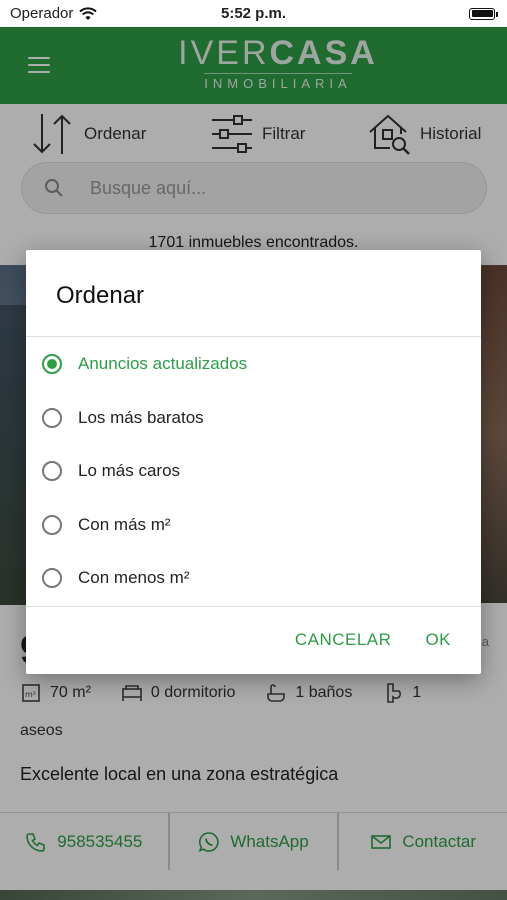 This screenshot has height=900, width=507. What do you see at coordinates (124, 524) in the screenshot?
I see `option-label: Con más m²` at bounding box center [124, 524].